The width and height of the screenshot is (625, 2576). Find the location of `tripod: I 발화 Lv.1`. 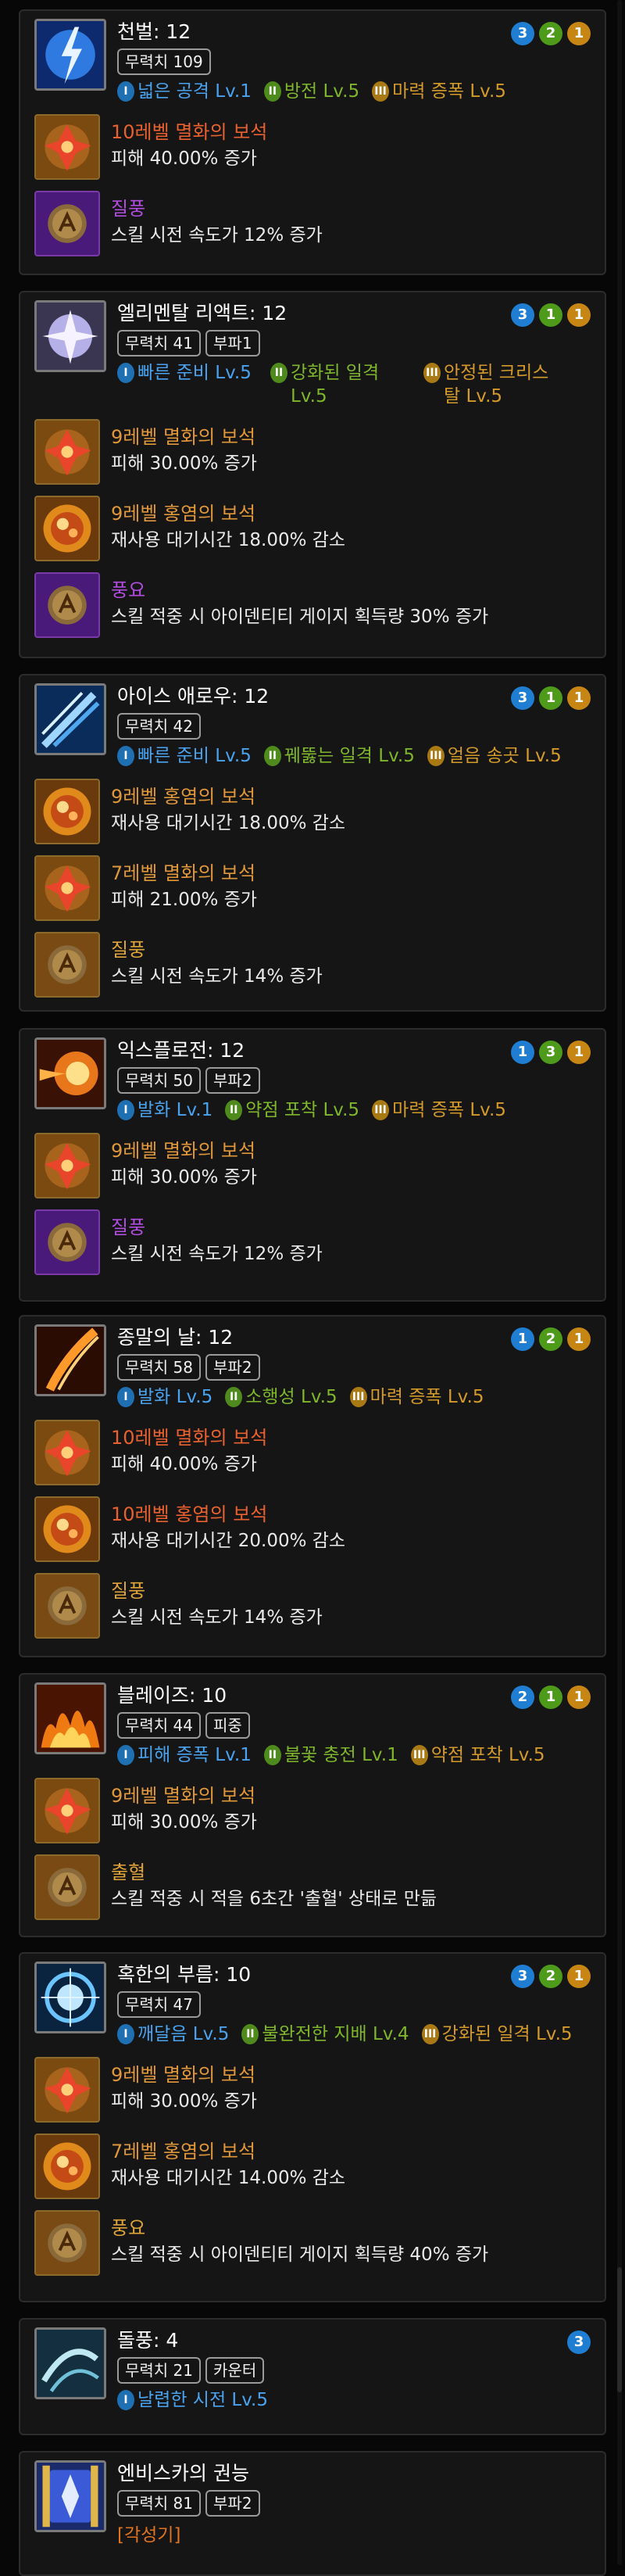

tripod: I 발화 Lv.1 is located at coordinates (164, 1110).